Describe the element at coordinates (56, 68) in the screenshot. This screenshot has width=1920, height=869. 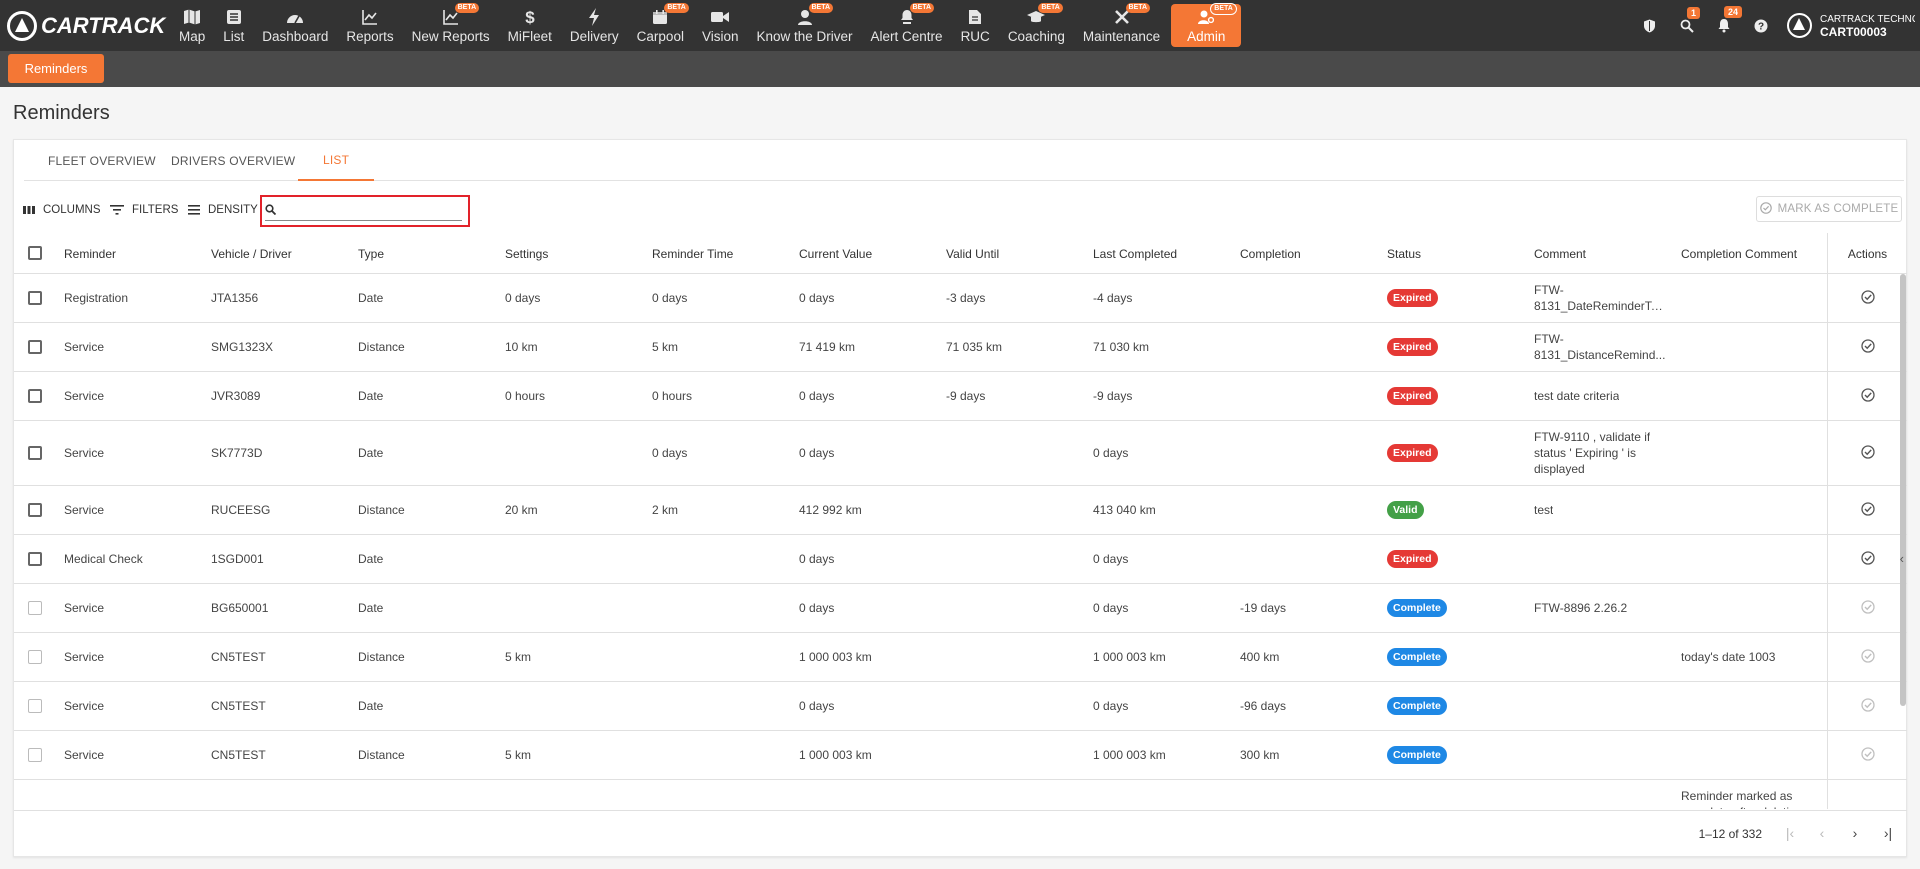
I see `reminders-subnav-button: Reminders` at that location.